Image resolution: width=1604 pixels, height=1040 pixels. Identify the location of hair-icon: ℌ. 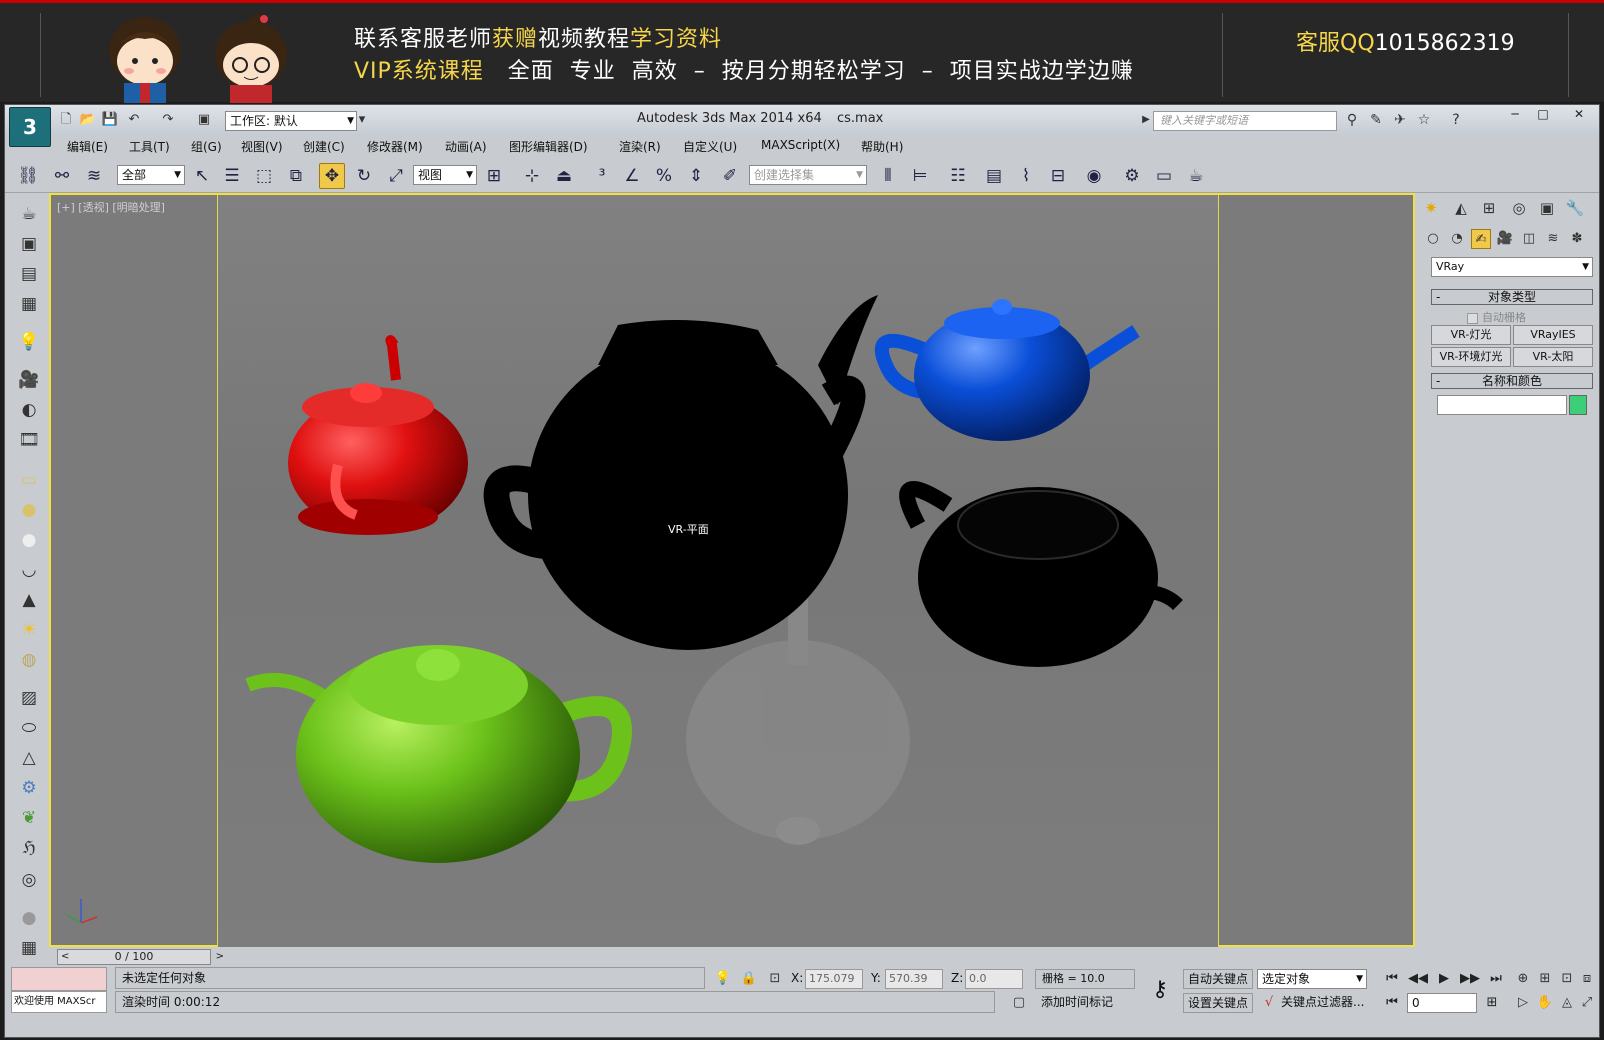
(29, 848).